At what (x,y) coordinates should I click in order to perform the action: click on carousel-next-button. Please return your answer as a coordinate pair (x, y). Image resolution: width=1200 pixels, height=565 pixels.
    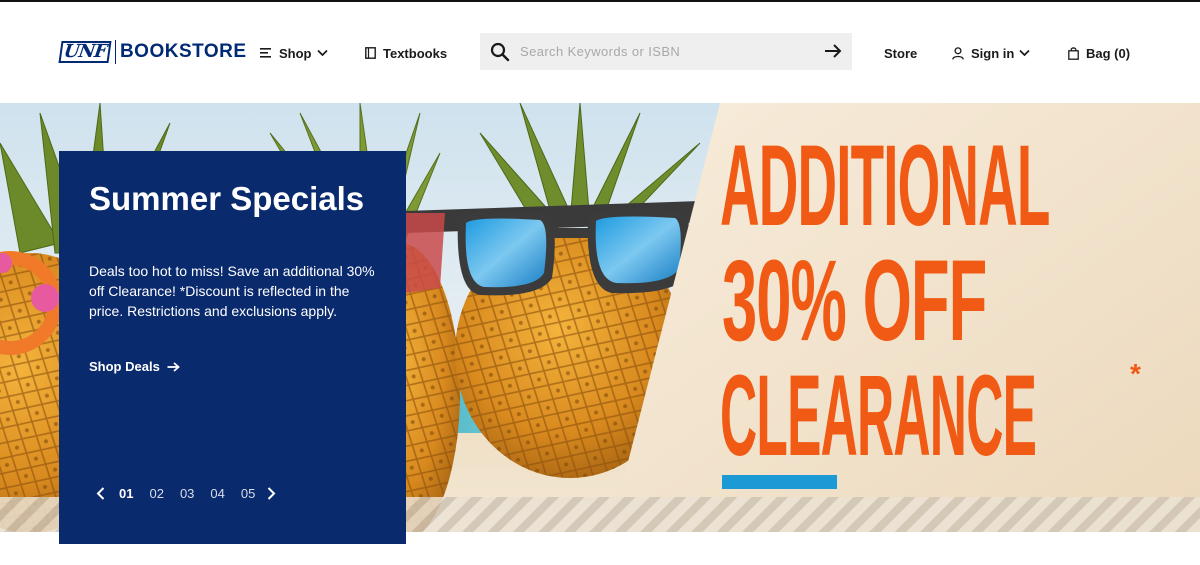
    Looking at the image, I should click on (271, 493).